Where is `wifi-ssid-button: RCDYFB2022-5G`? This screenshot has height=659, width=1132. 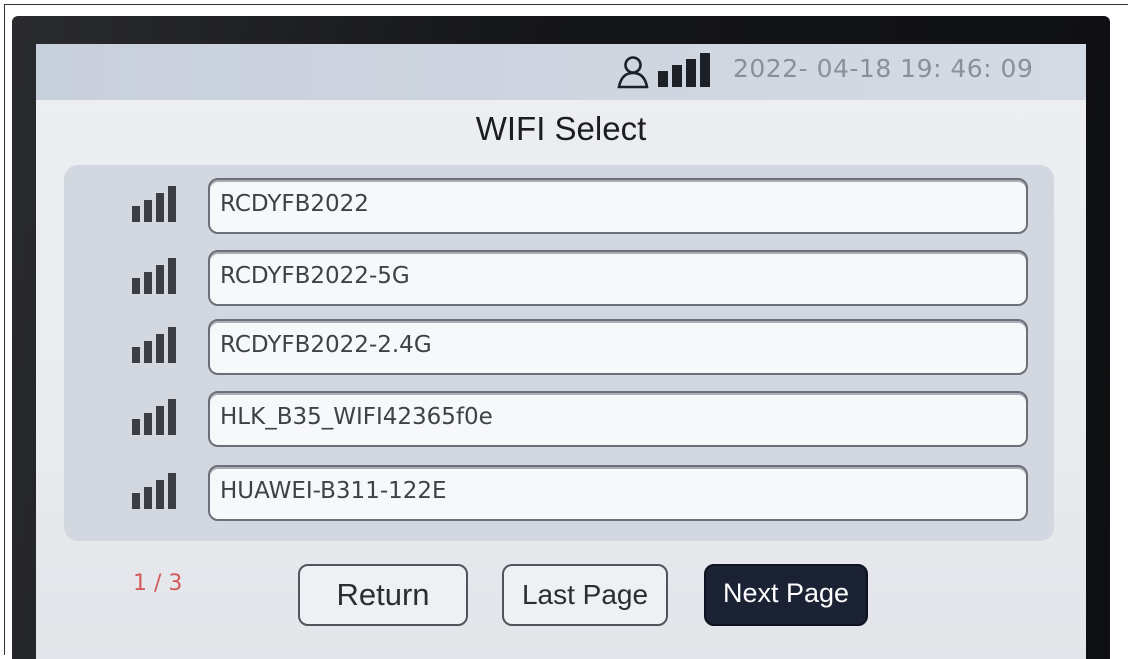 wifi-ssid-button: RCDYFB2022-5G is located at coordinates (618, 278).